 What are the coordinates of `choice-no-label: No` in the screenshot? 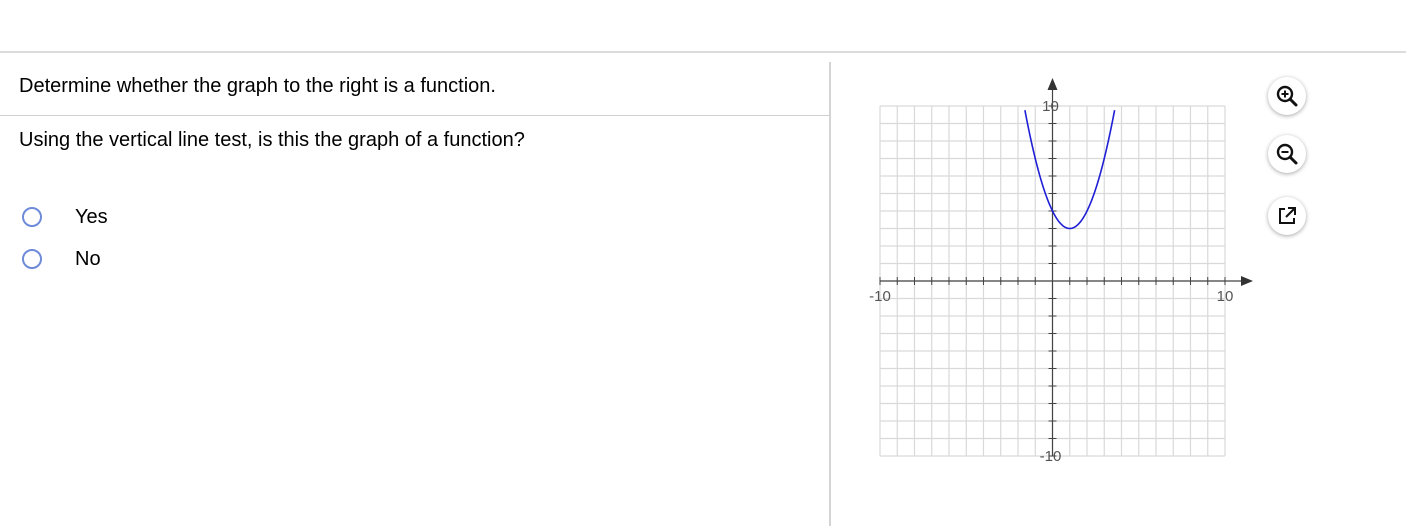 It's located at (88, 259).